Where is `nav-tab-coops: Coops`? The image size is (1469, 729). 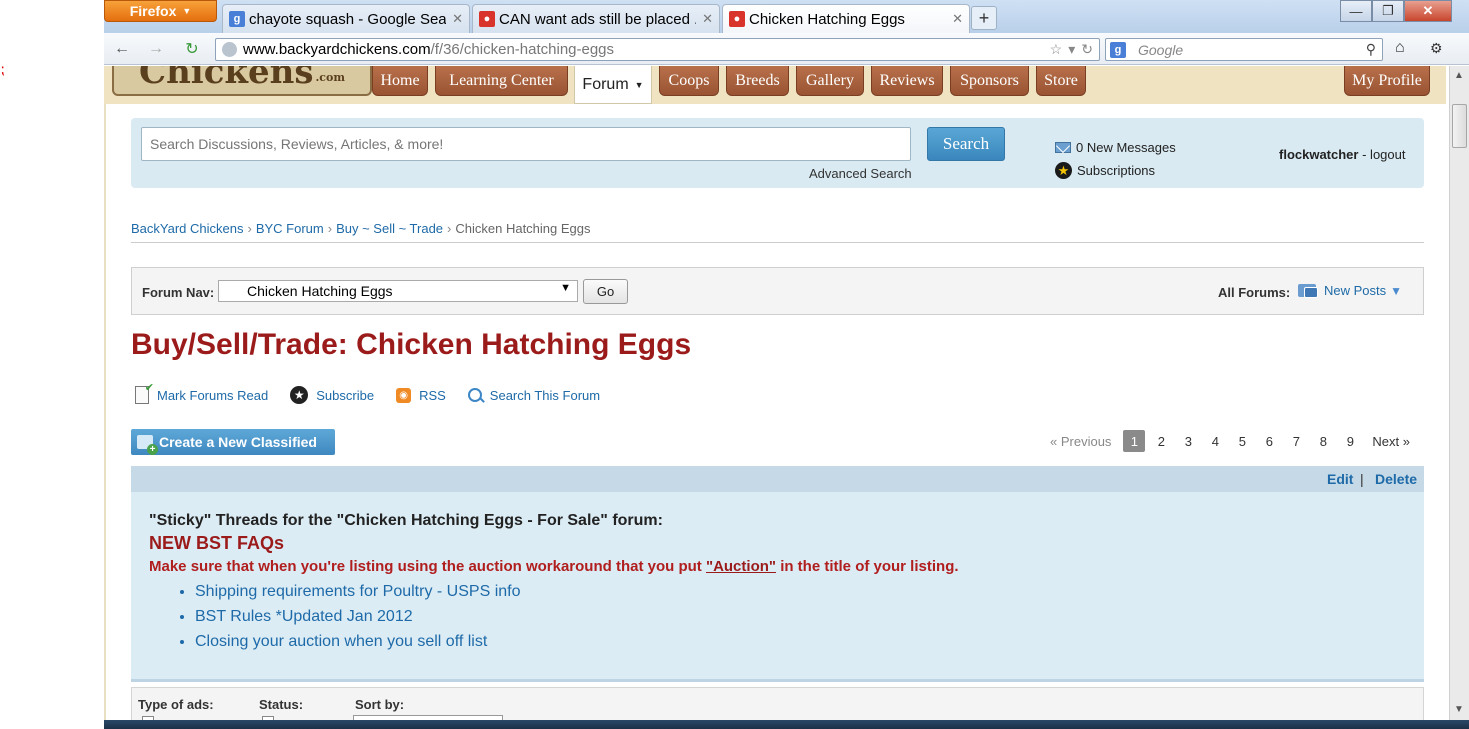 nav-tab-coops: Coops is located at coordinates (689, 81).